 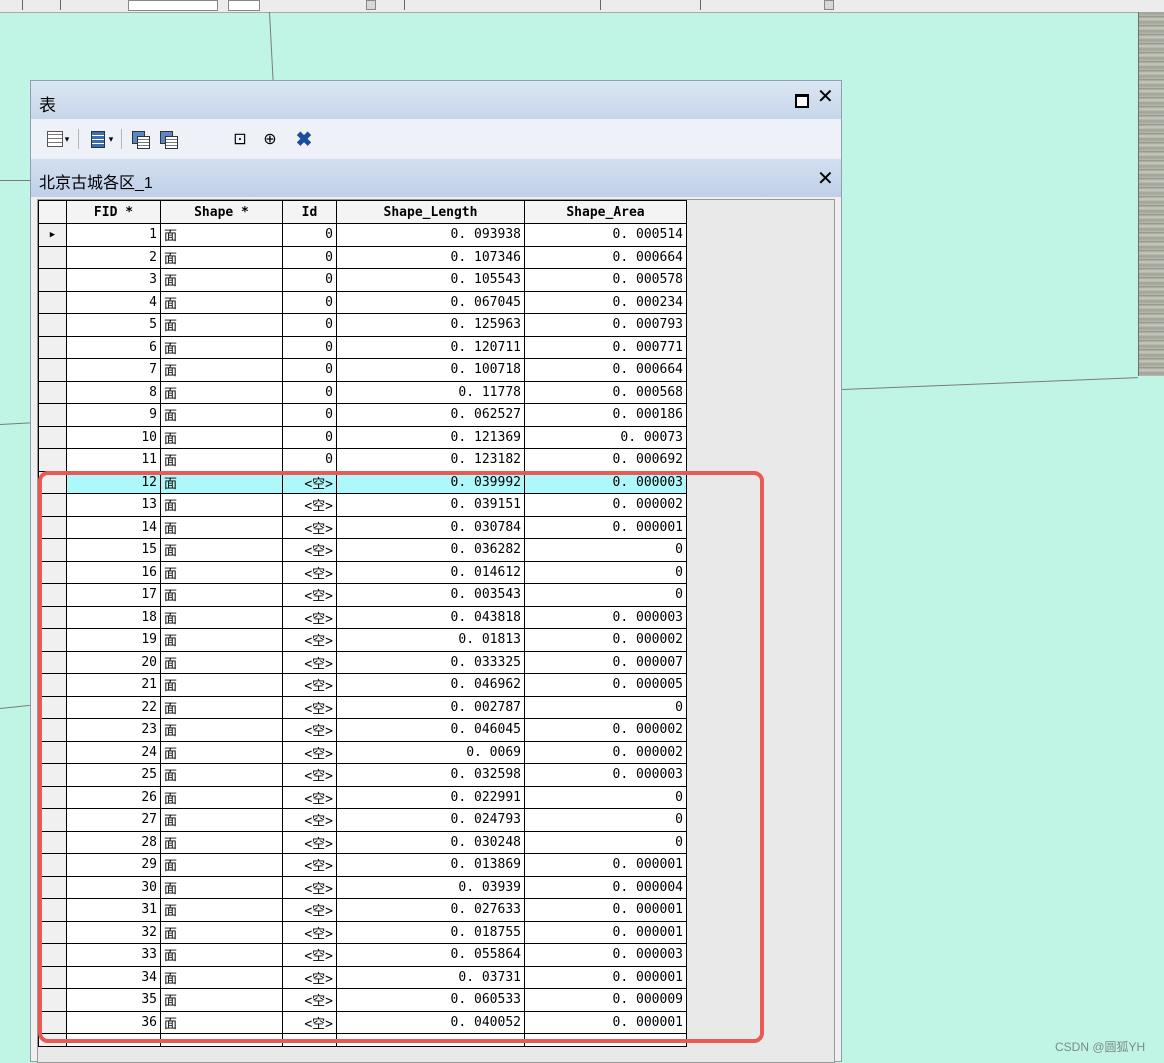 What do you see at coordinates (430, 1022) in the screenshot?
I see `cell-shape-length: 0. 040052` at bounding box center [430, 1022].